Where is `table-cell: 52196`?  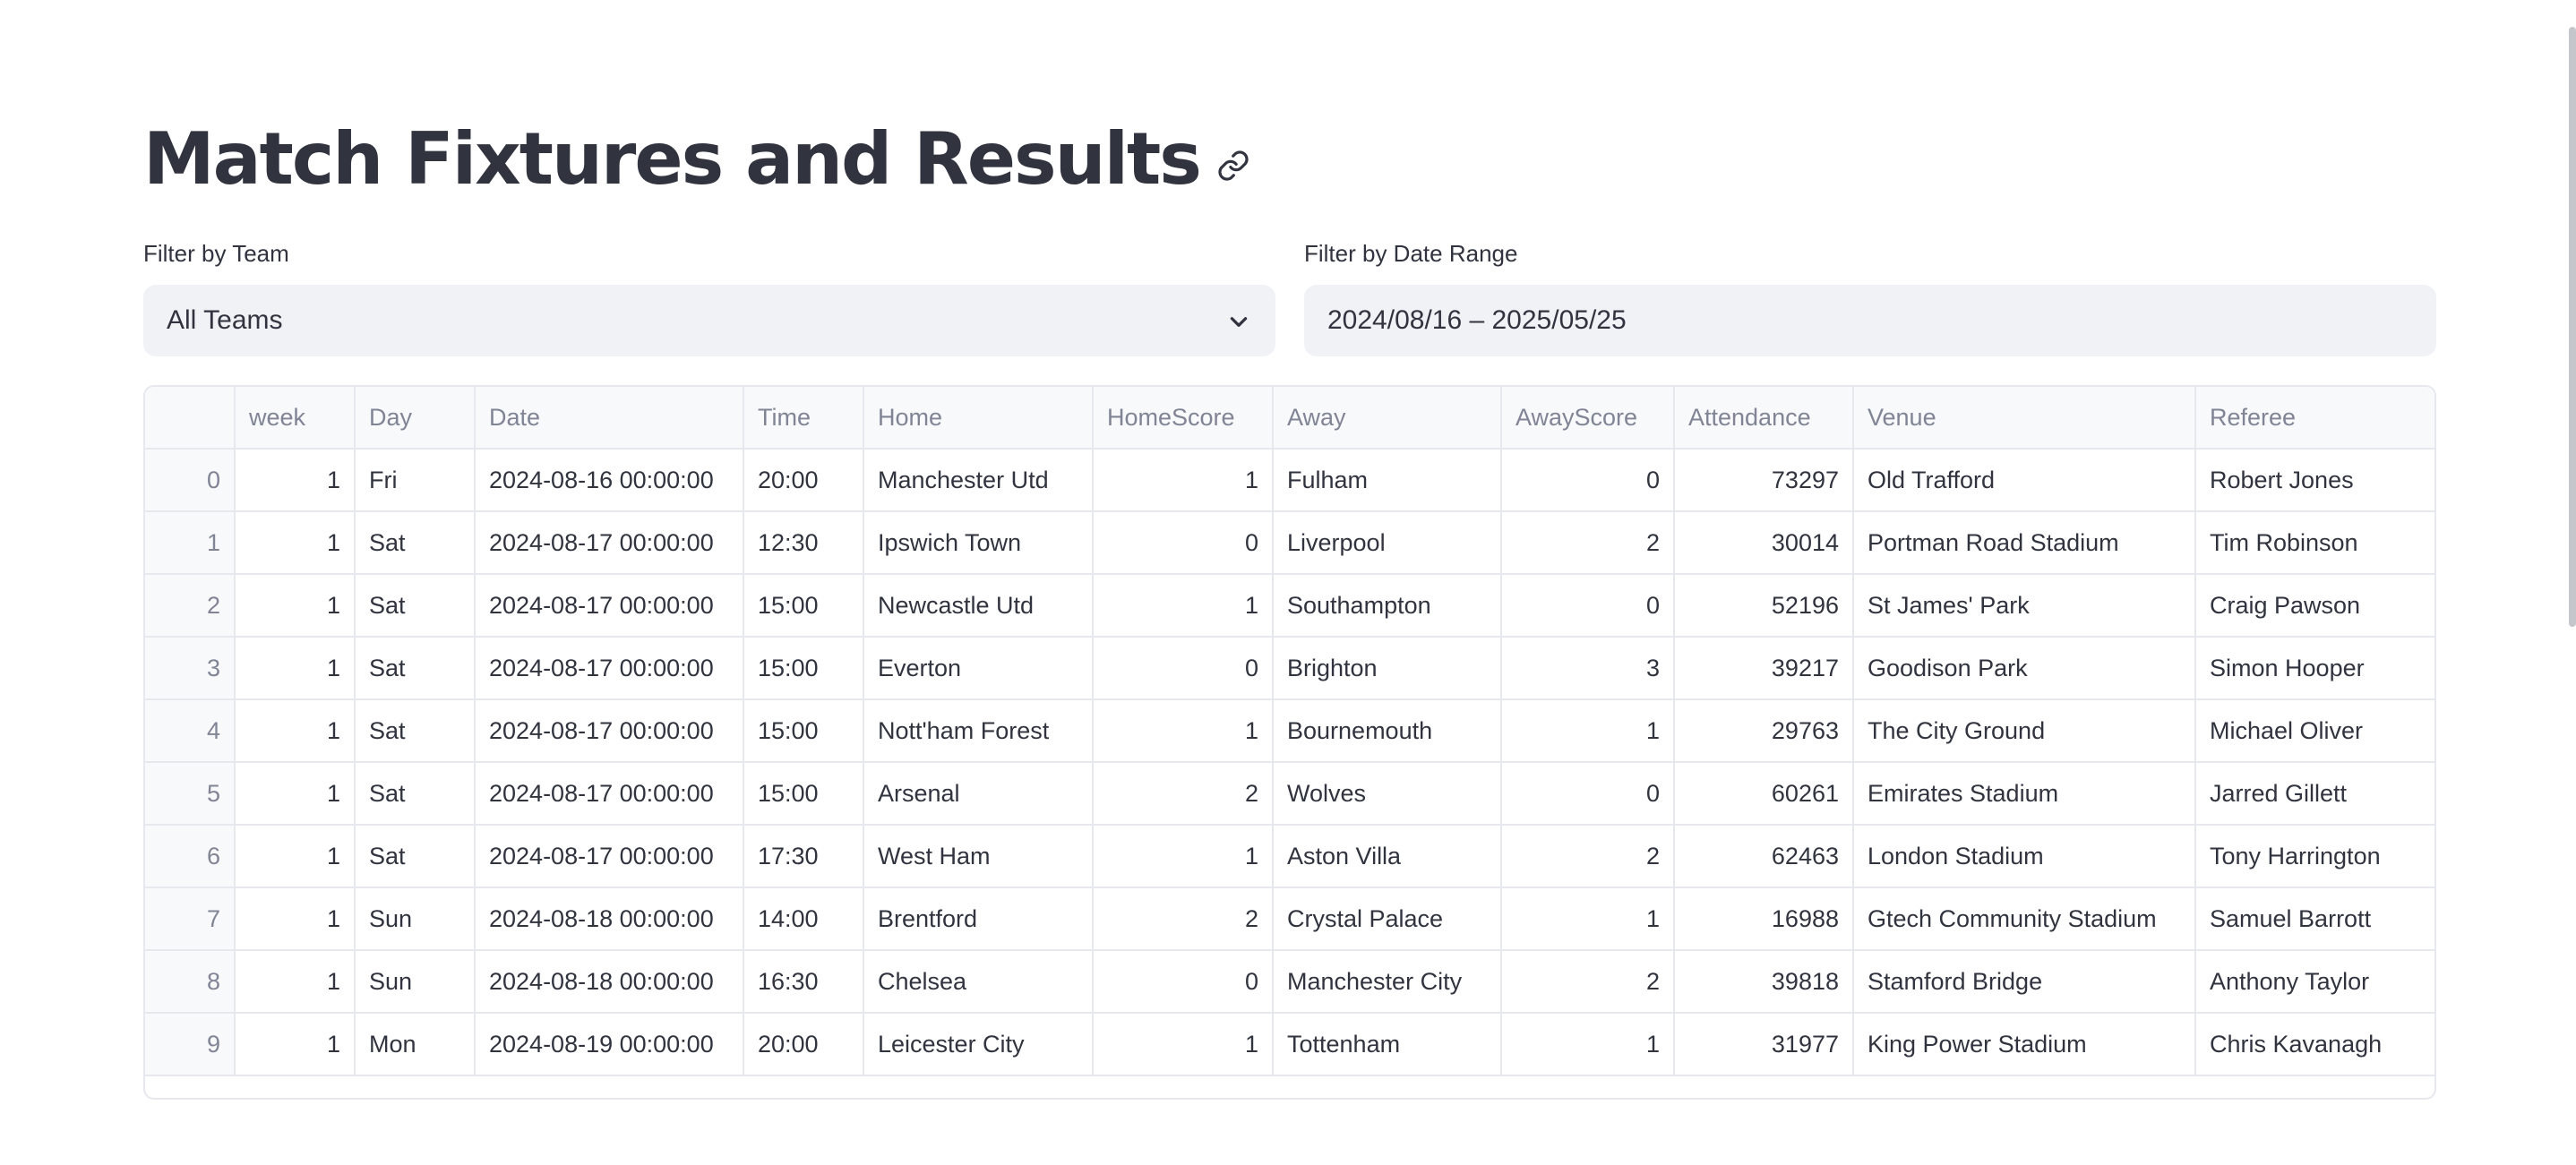 table-cell: 52196 is located at coordinates (1764, 606).